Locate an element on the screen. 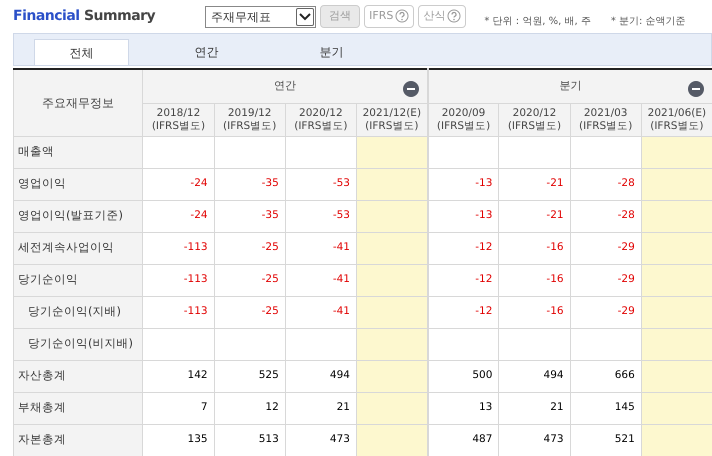 Image resolution: width=712 pixels, height=456 pixels. row-label: 매출액 is located at coordinates (78, 152).